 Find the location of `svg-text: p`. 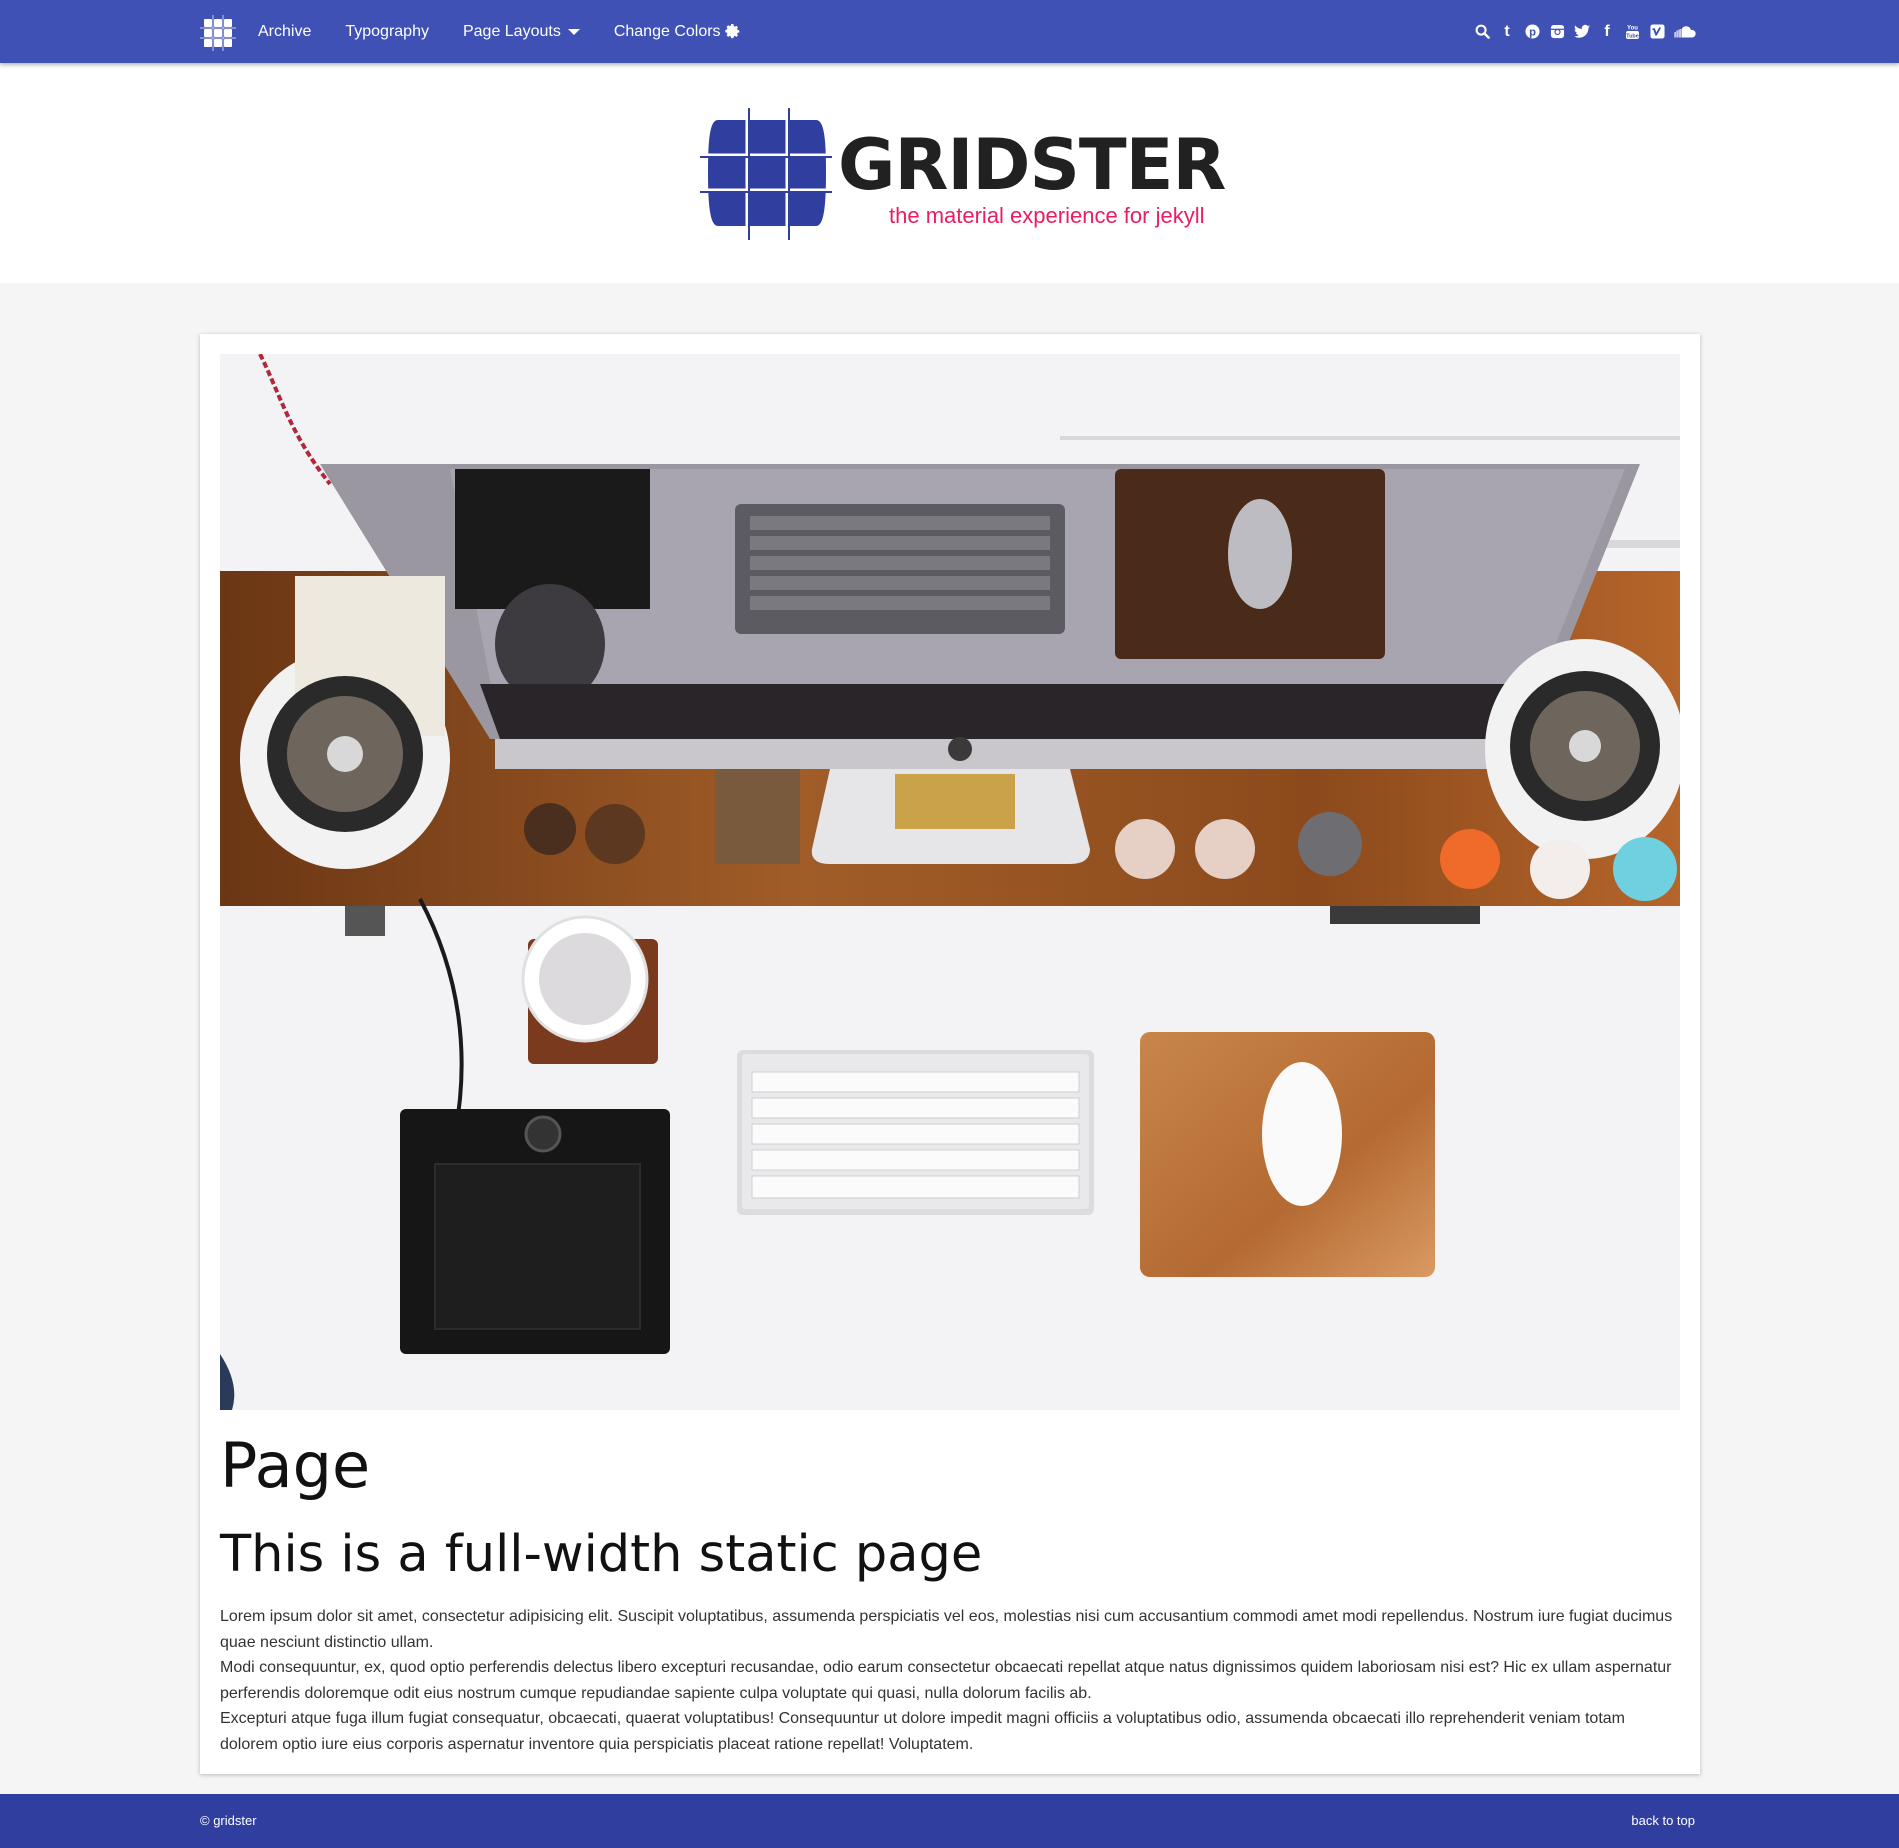

svg-text: p is located at coordinates (1532, 33).